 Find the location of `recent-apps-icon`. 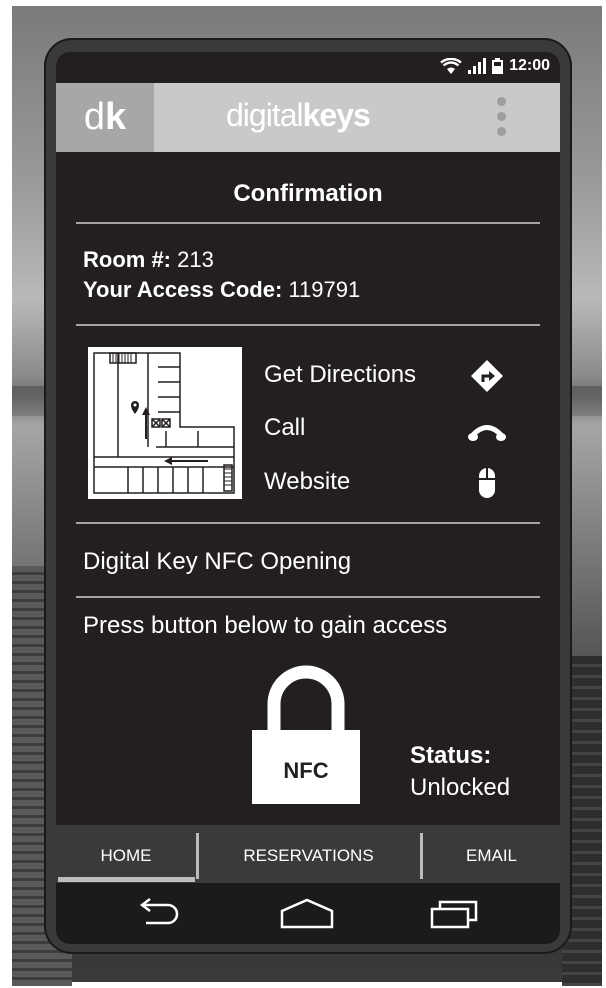

recent-apps-icon is located at coordinates (455, 914).